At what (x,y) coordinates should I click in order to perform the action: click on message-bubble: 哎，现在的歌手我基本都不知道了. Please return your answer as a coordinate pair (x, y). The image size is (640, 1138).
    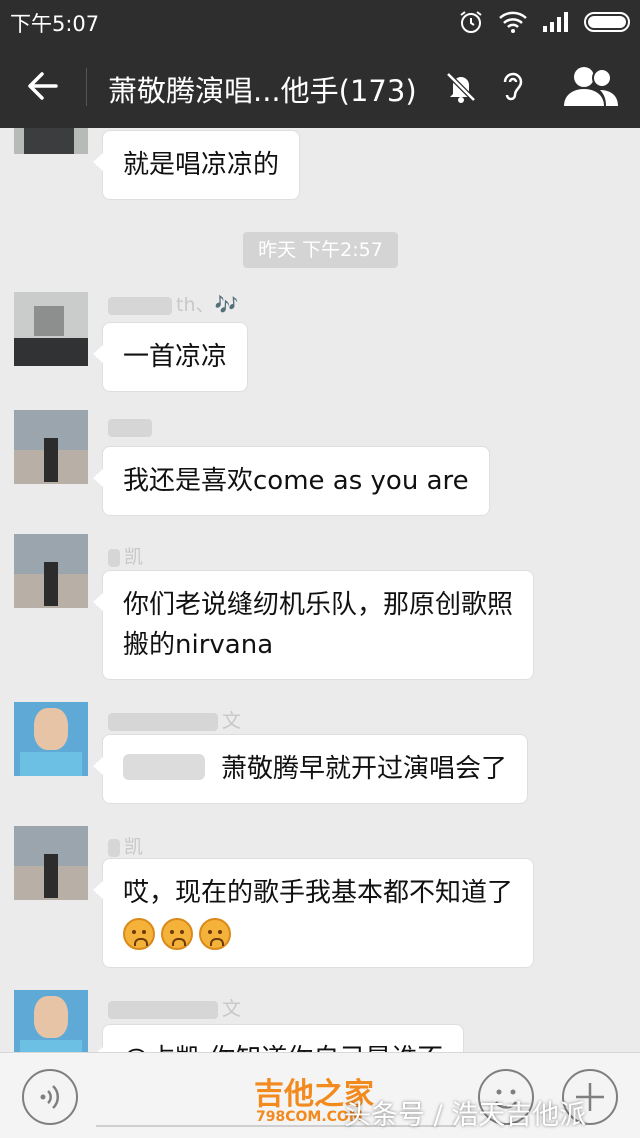
    Looking at the image, I should click on (313, 913).